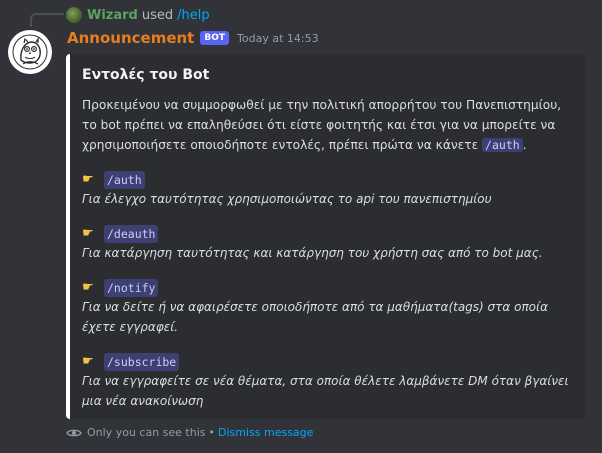  What do you see at coordinates (74, 15) in the screenshot?
I see `wizard-avatar-icon` at bounding box center [74, 15].